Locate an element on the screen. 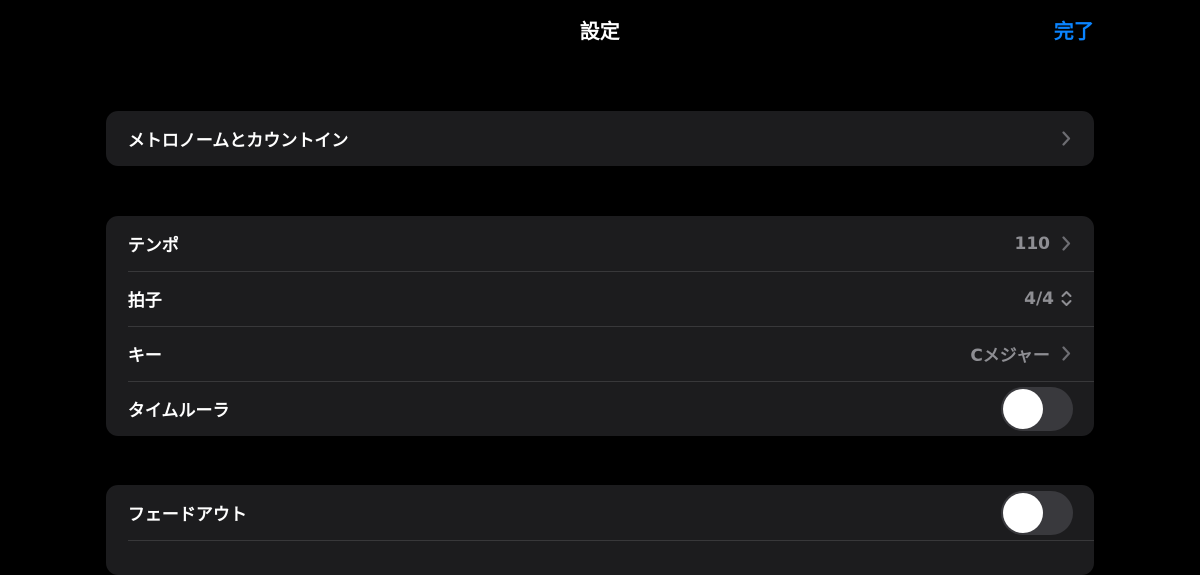 This screenshot has height=575, width=1200. time-signature-row: 拍子 4/4 is located at coordinates (600, 298).